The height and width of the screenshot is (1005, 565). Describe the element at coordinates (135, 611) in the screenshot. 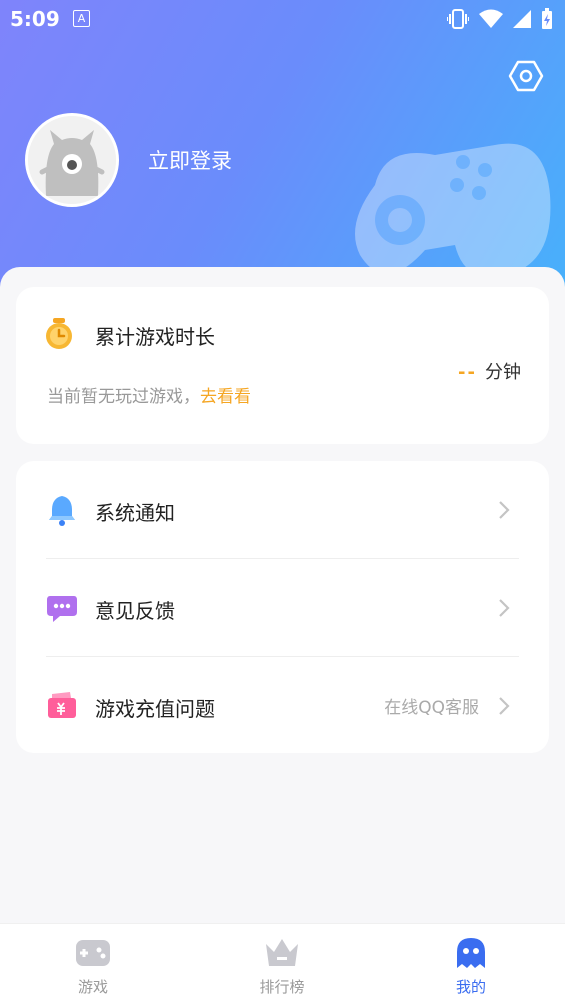

I see `menu-item-label: 意见反馈` at that location.